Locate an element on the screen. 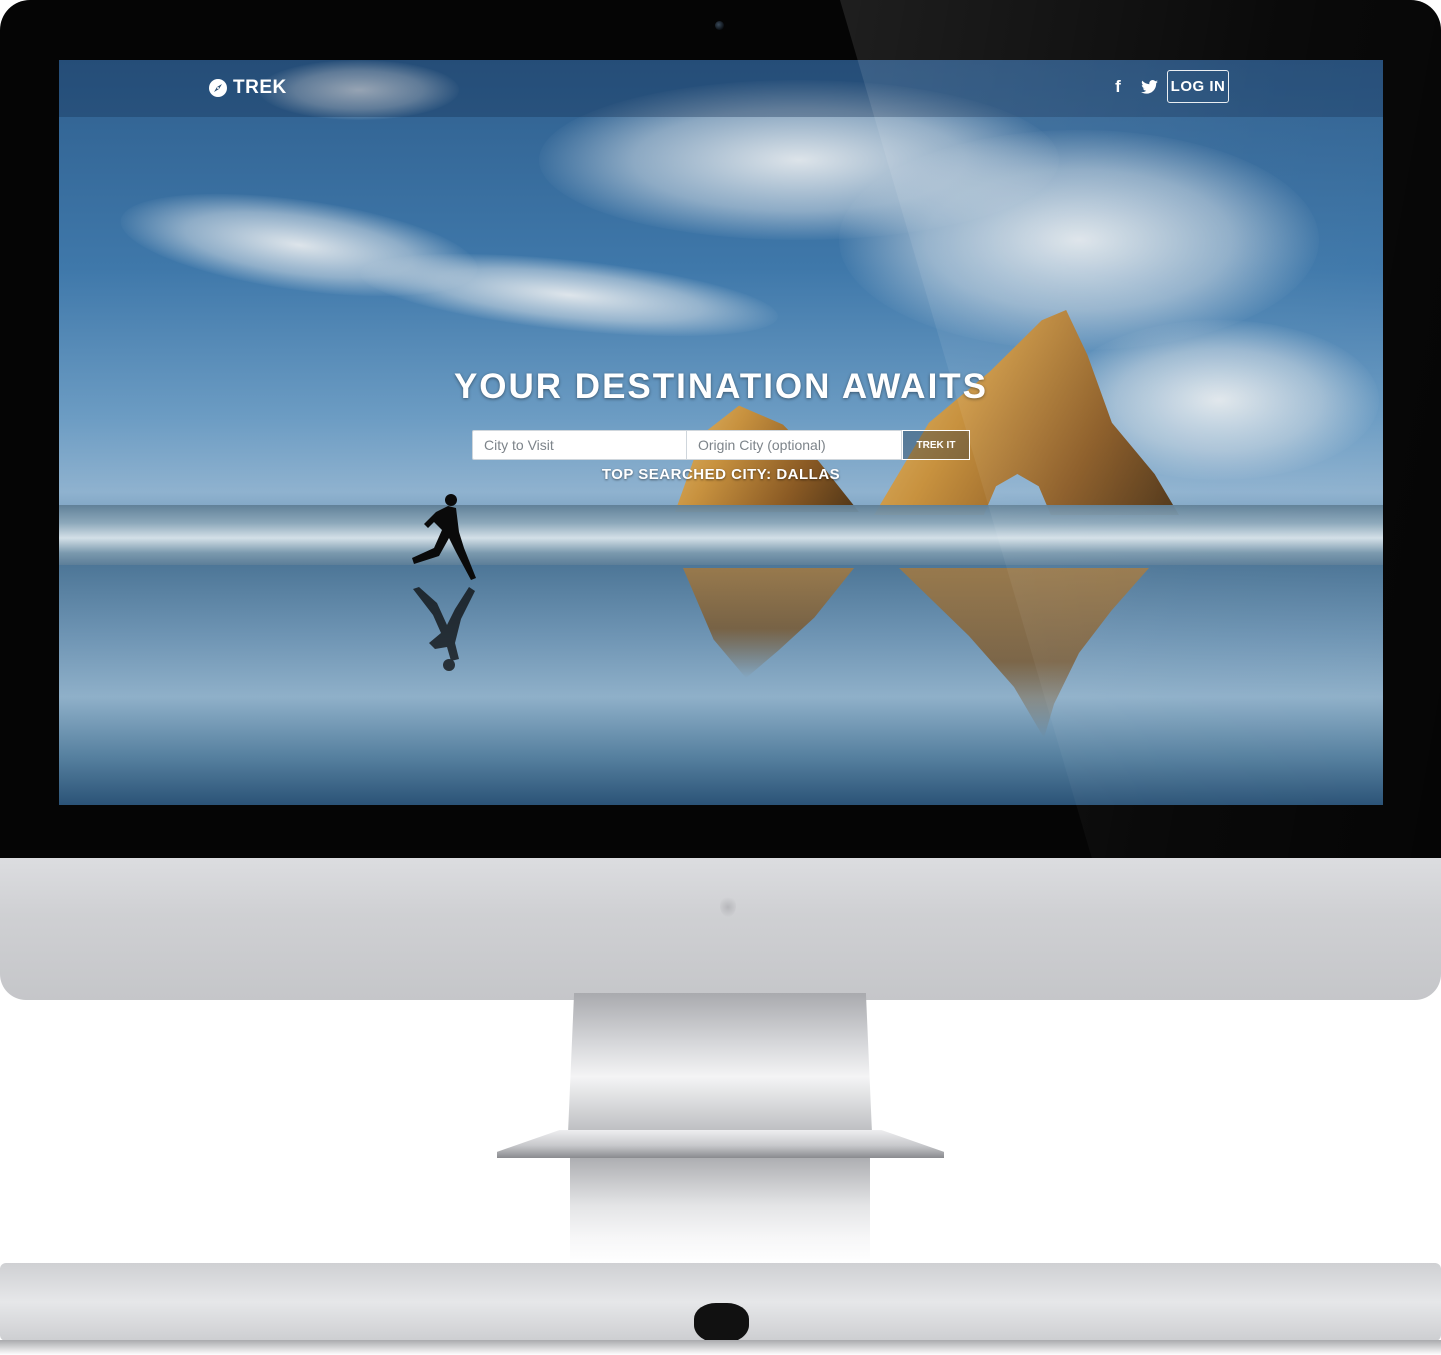 This screenshot has width=1441, height=1355. login-button: LOG IN is located at coordinates (1198, 86).